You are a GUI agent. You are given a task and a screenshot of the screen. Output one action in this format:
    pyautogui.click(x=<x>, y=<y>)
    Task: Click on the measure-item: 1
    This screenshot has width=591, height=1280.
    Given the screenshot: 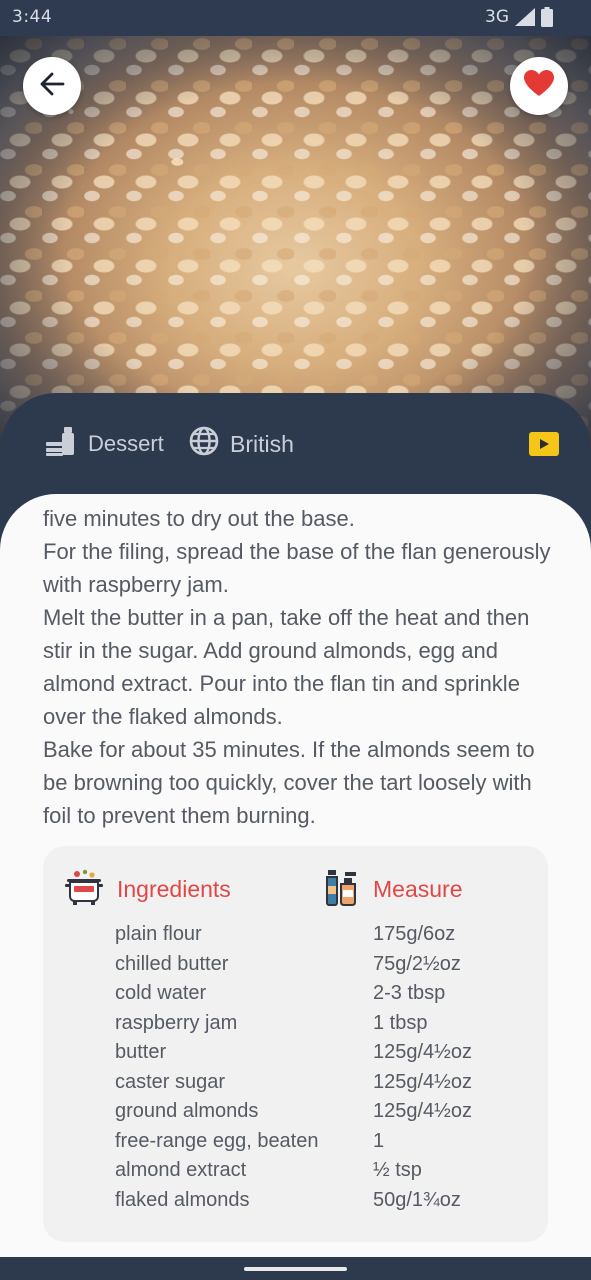 What is the action you would take?
    pyautogui.click(x=379, y=1140)
    